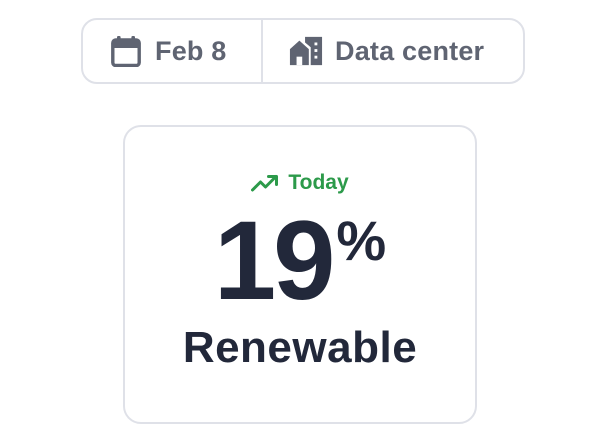  Describe the element at coordinates (318, 182) in the screenshot. I see `trend-label: Today` at that location.